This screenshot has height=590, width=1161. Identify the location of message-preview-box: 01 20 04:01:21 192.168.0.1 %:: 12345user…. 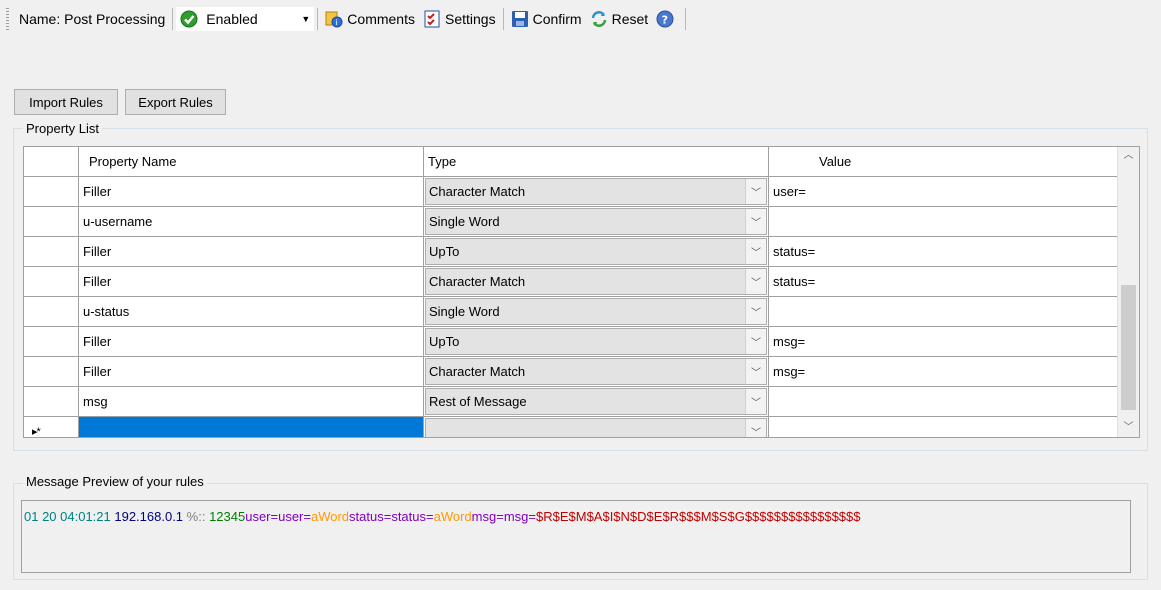
(576, 536).